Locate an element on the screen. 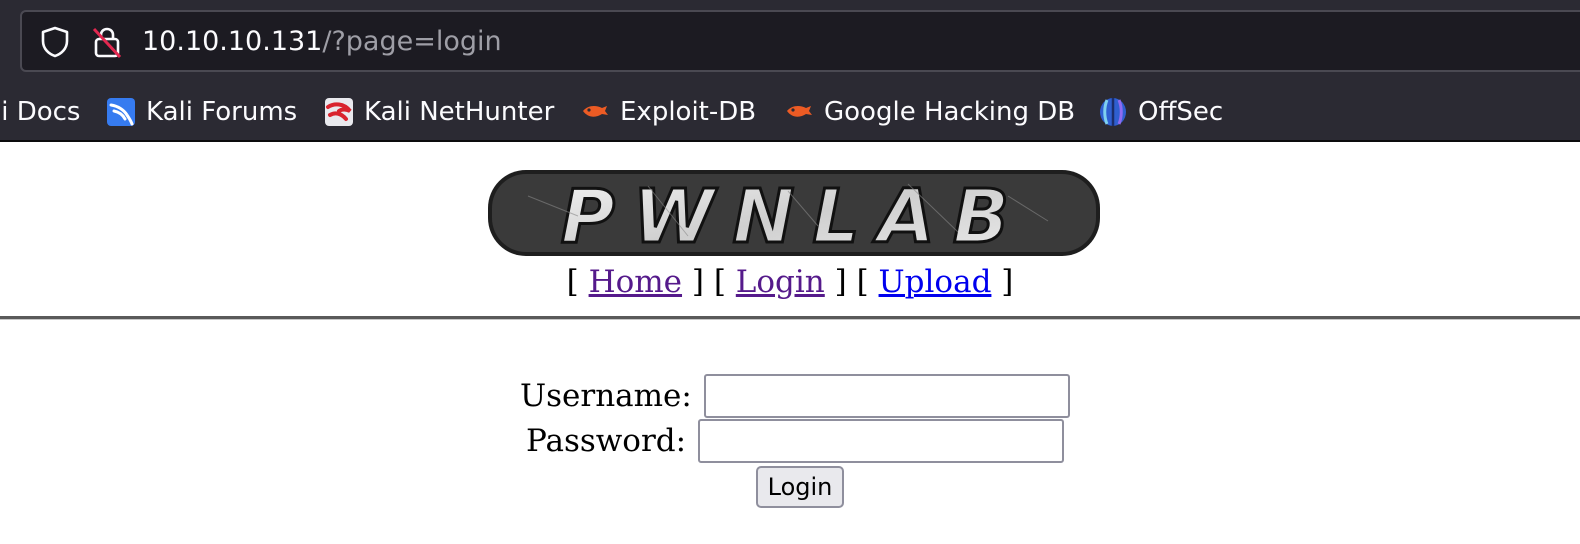 This screenshot has height=544, width=1580. bookmark-label: Kali Forums is located at coordinates (222, 112).